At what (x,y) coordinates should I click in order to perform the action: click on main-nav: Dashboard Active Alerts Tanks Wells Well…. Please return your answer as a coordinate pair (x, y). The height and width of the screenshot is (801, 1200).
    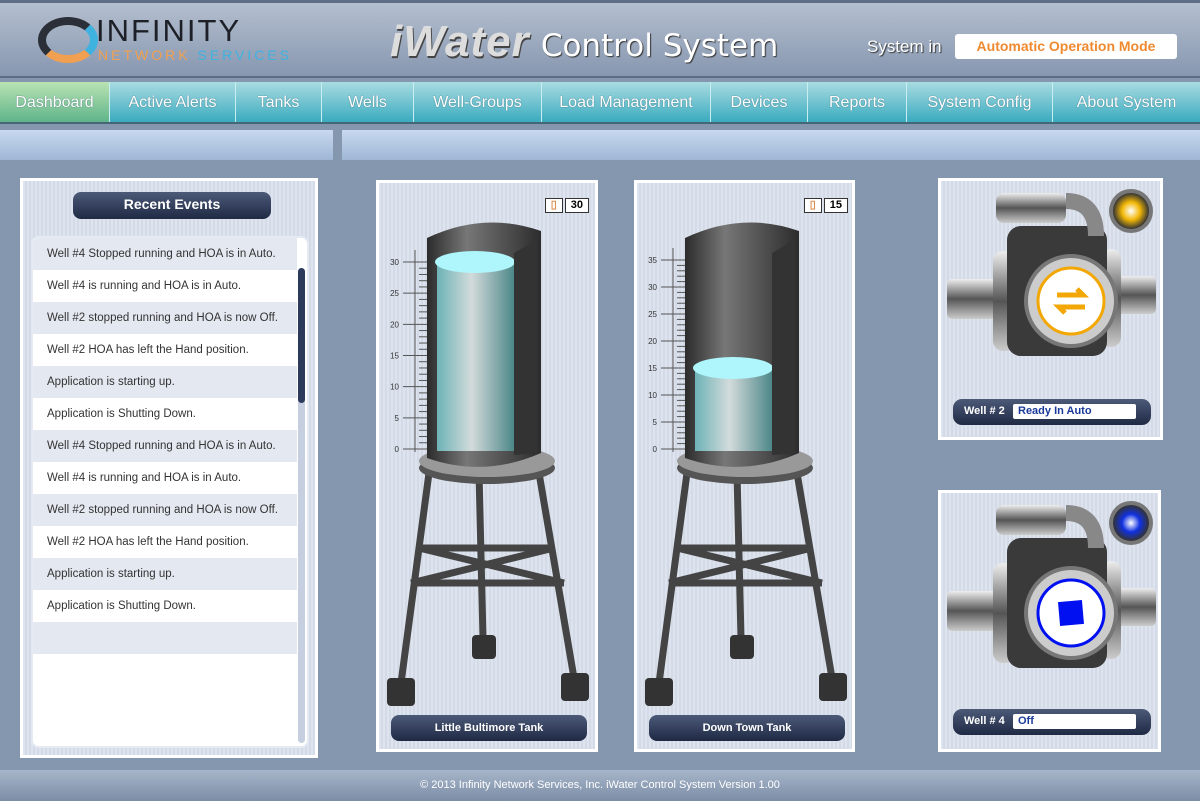
    Looking at the image, I should click on (600, 103).